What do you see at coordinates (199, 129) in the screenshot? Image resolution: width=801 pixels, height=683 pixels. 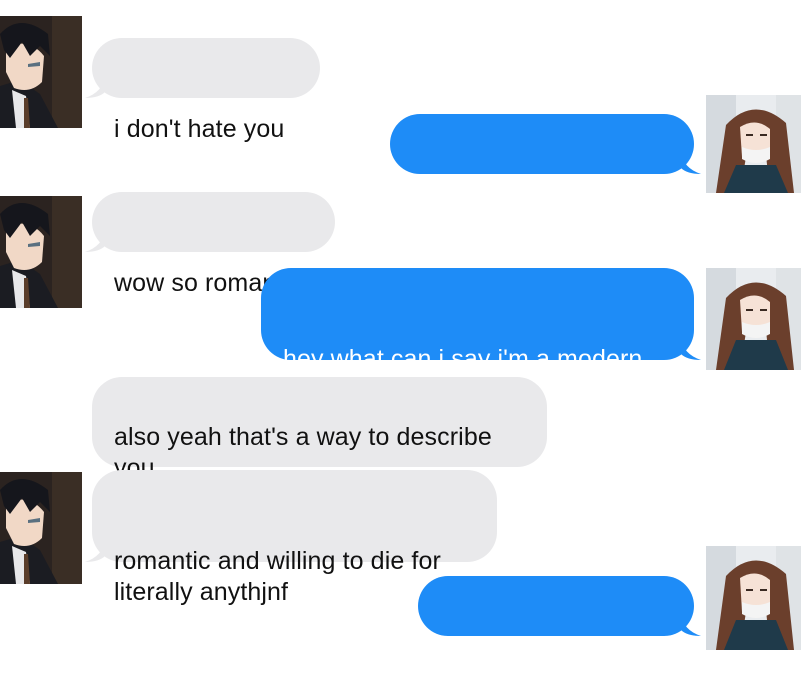 I see `message-text: i don't hate you` at bounding box center [199, 129].